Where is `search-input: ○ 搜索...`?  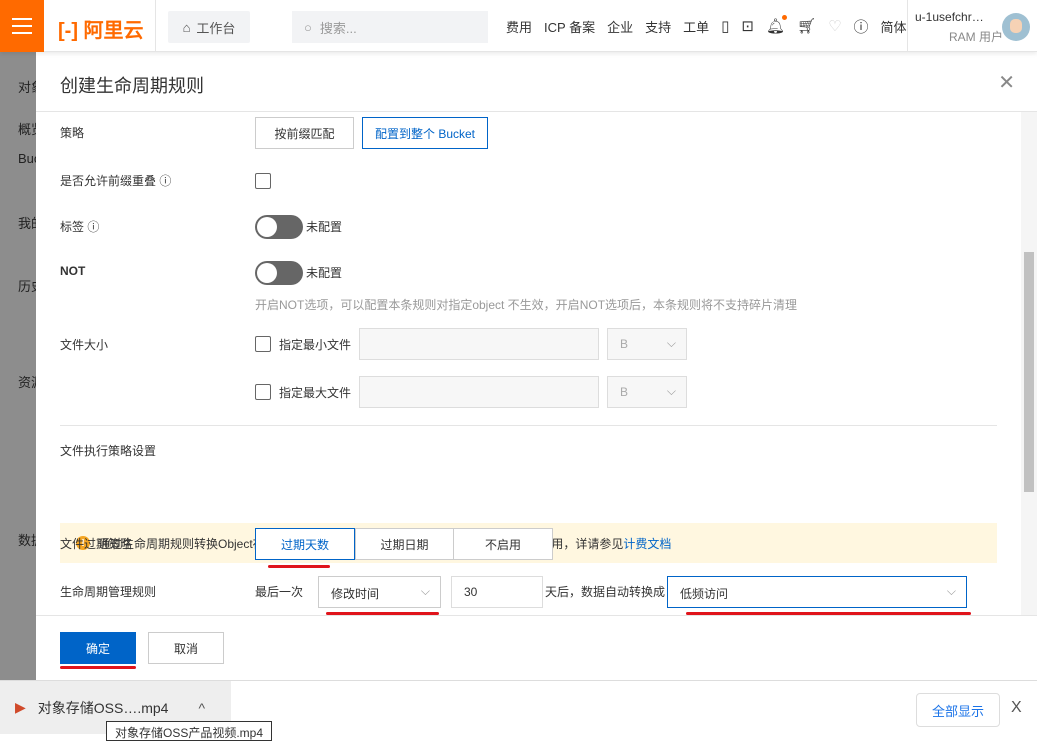 search-input: ○ 搜索... is located at coordinates (390, 27).